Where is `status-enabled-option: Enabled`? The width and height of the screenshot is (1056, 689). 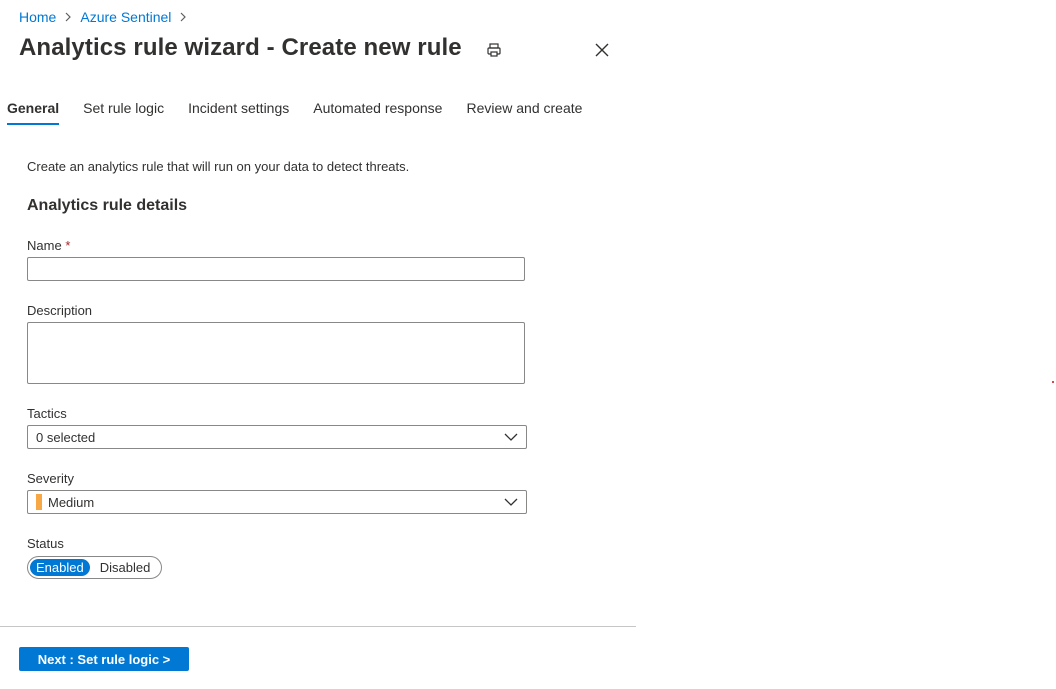 status-enabled-option: Enabled is located at coordinates (60, 567).